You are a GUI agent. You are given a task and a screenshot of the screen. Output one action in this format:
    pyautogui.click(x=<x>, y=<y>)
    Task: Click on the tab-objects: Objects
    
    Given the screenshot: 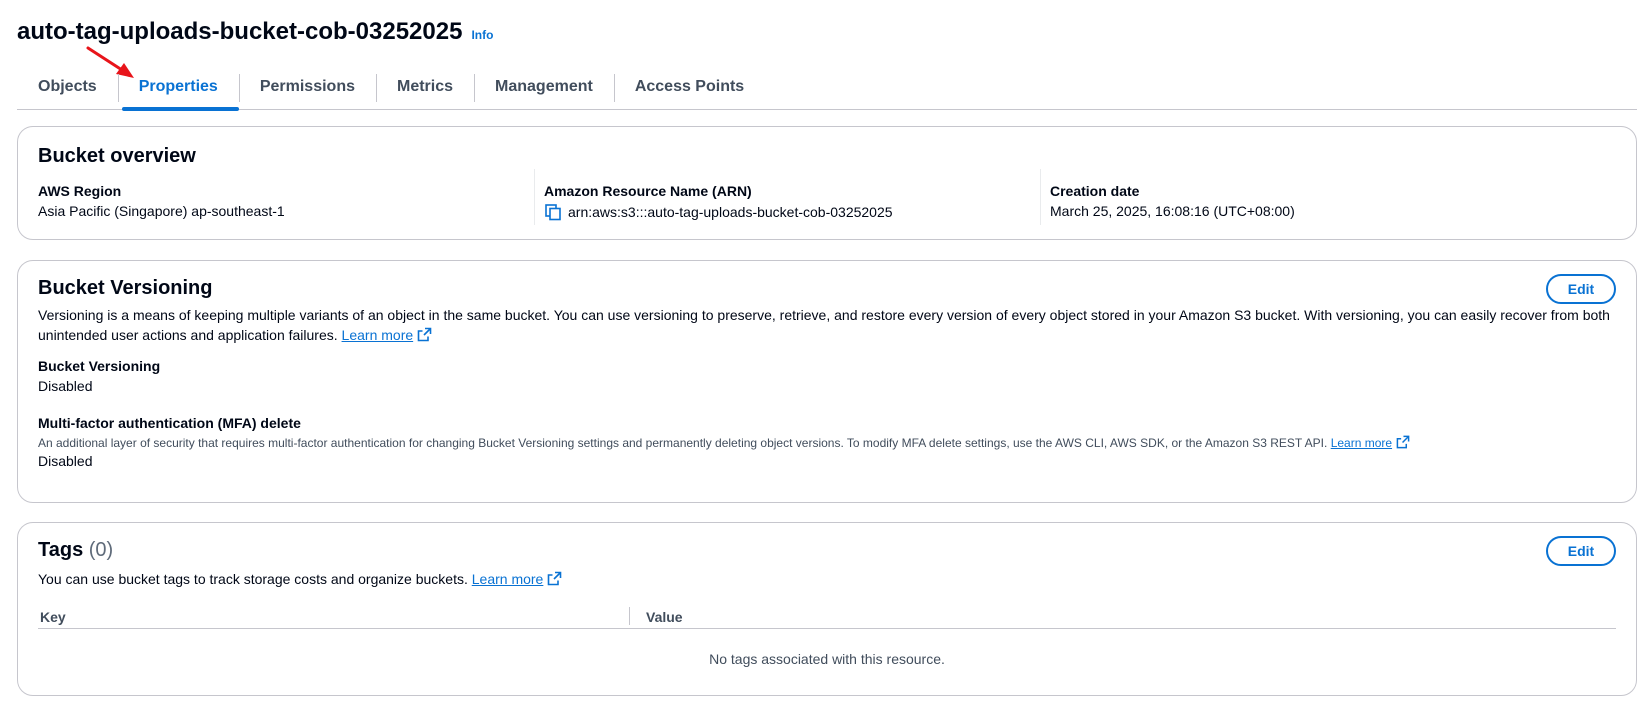 What is the action you would take?
    pyautogui.click(x=67, y=90)
    